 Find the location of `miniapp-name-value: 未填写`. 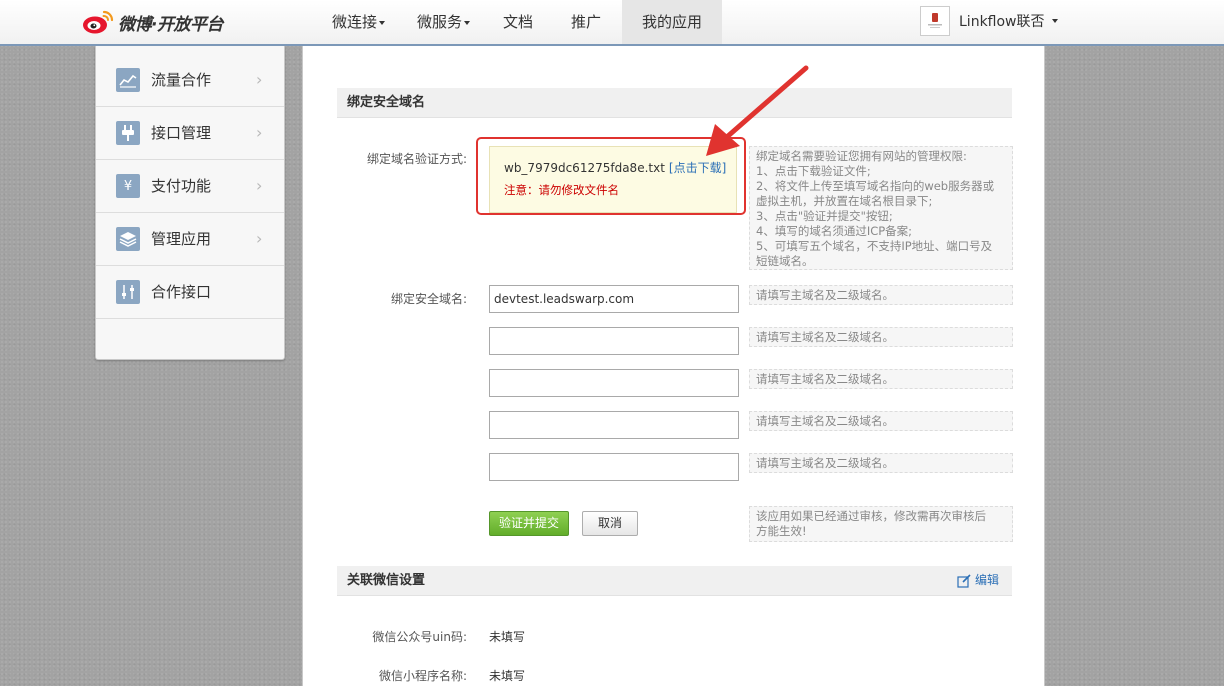

miniapp-name-value: 未填写 is located at coordinates (507, 676).